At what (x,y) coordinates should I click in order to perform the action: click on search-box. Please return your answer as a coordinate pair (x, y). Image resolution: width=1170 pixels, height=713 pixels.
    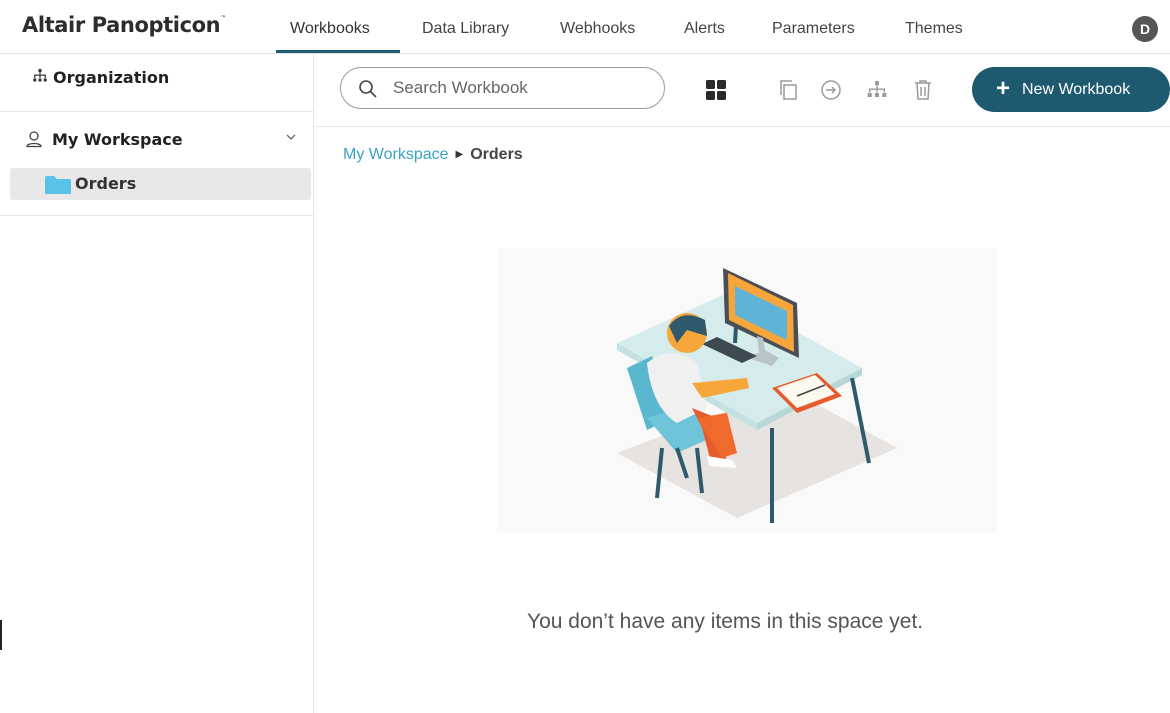
    Looking at the image, I should click on (502, 88).